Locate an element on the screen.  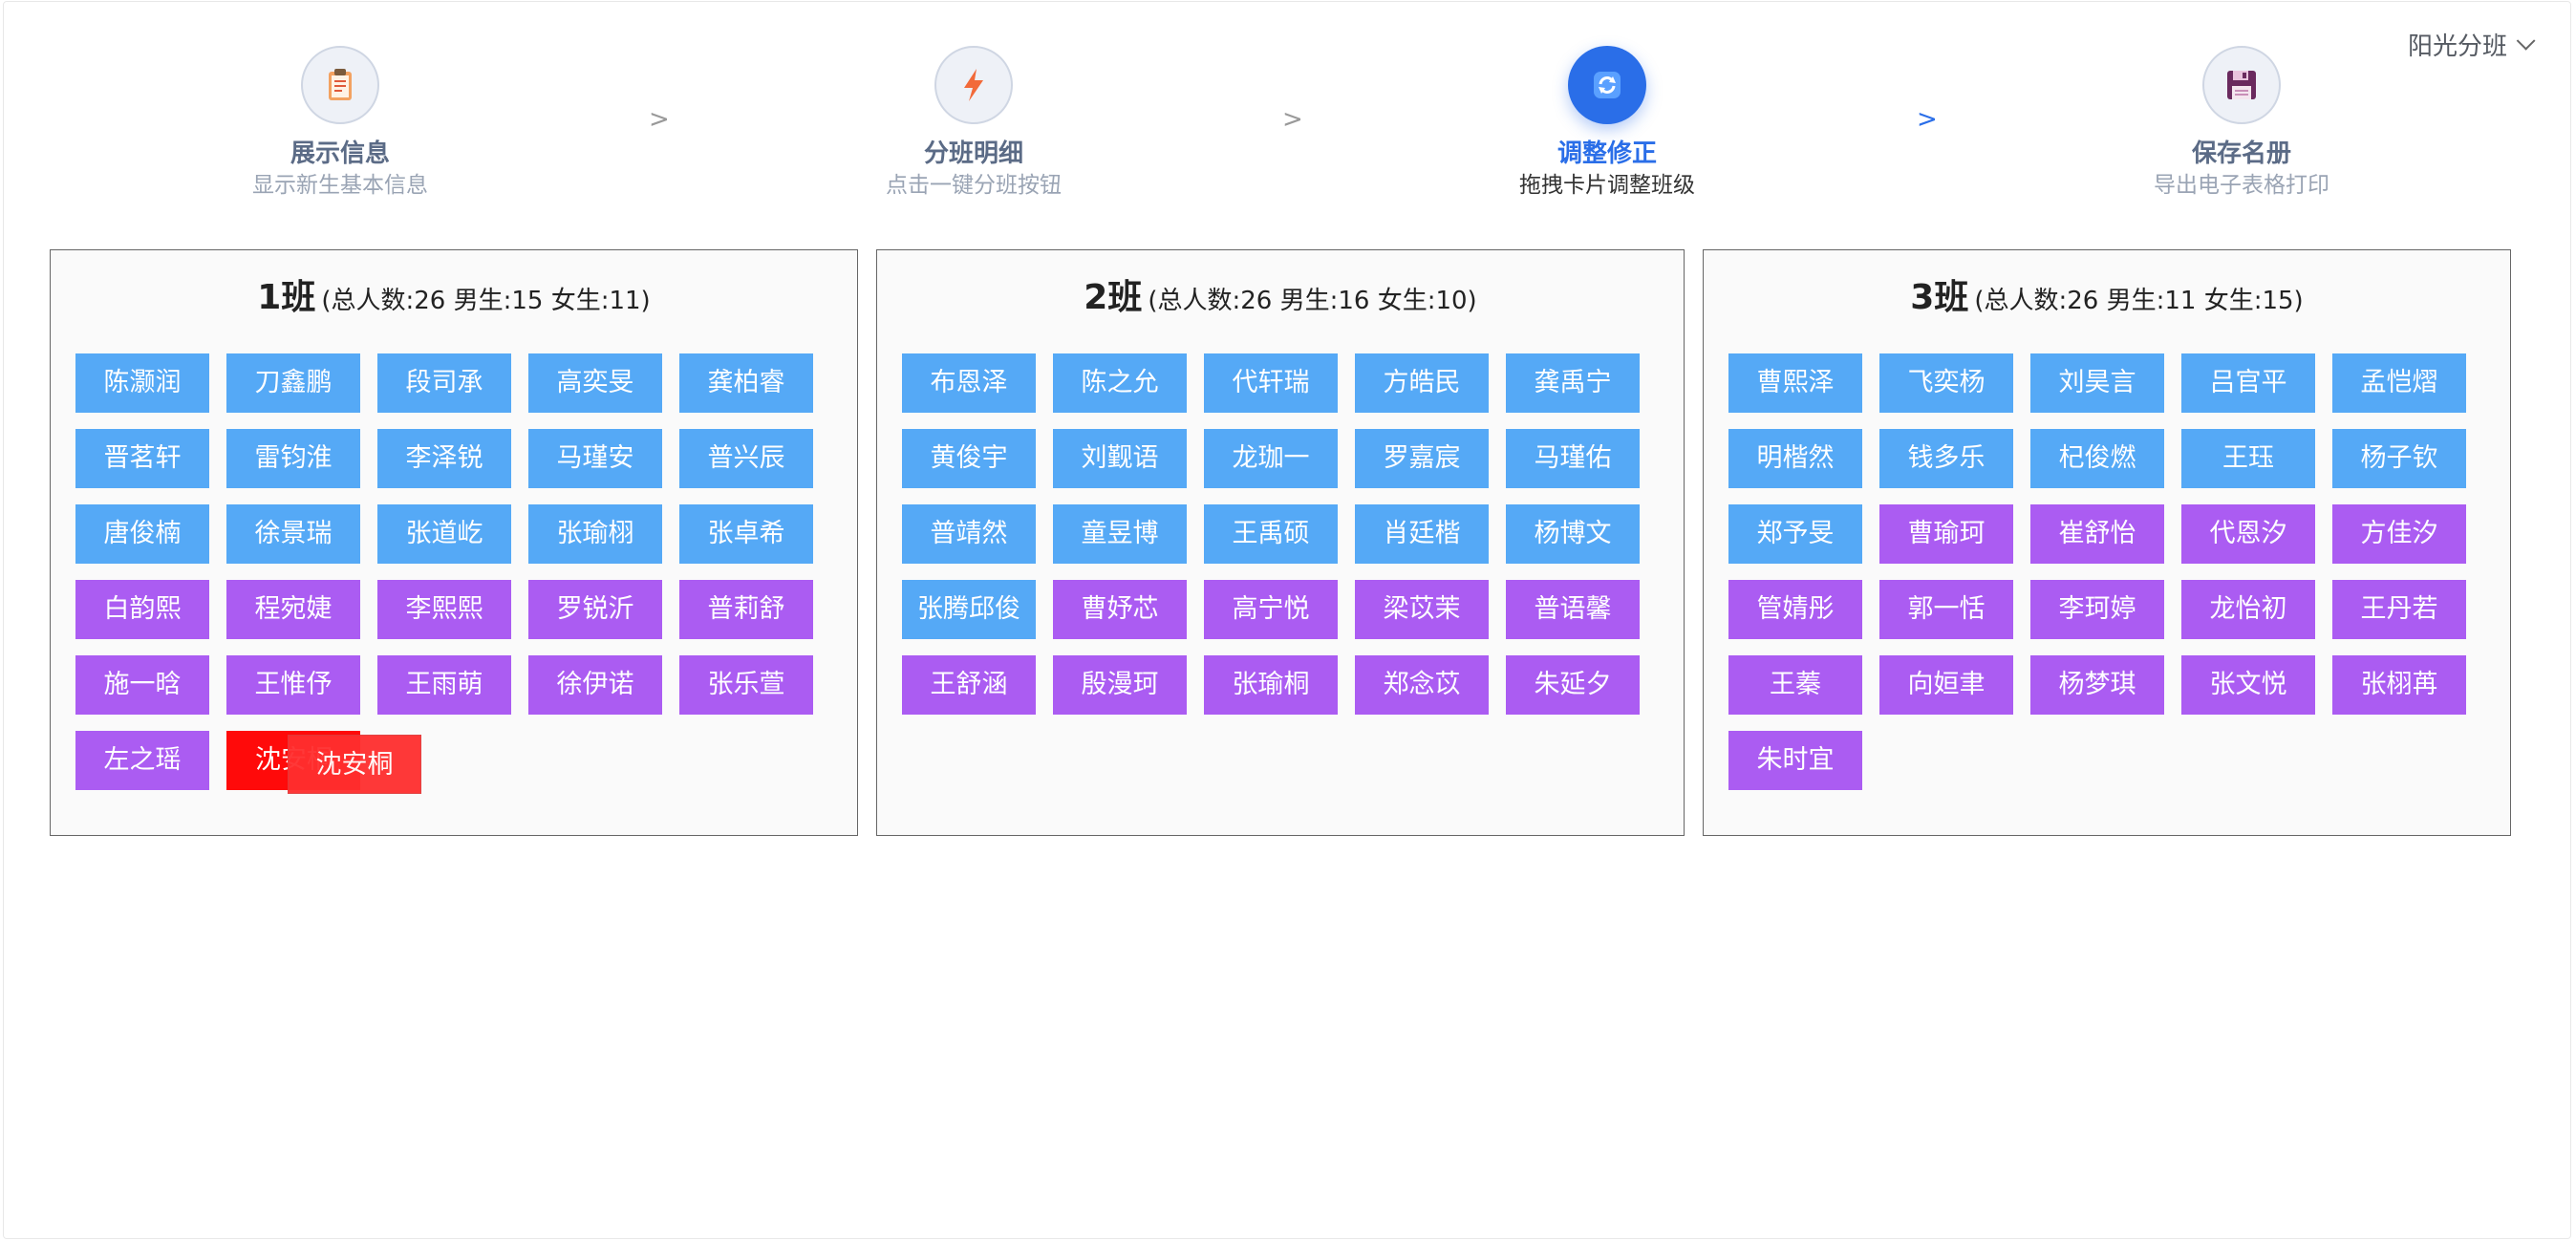
student-card: 崔舒怡 is located at coordinates (2097, 534).